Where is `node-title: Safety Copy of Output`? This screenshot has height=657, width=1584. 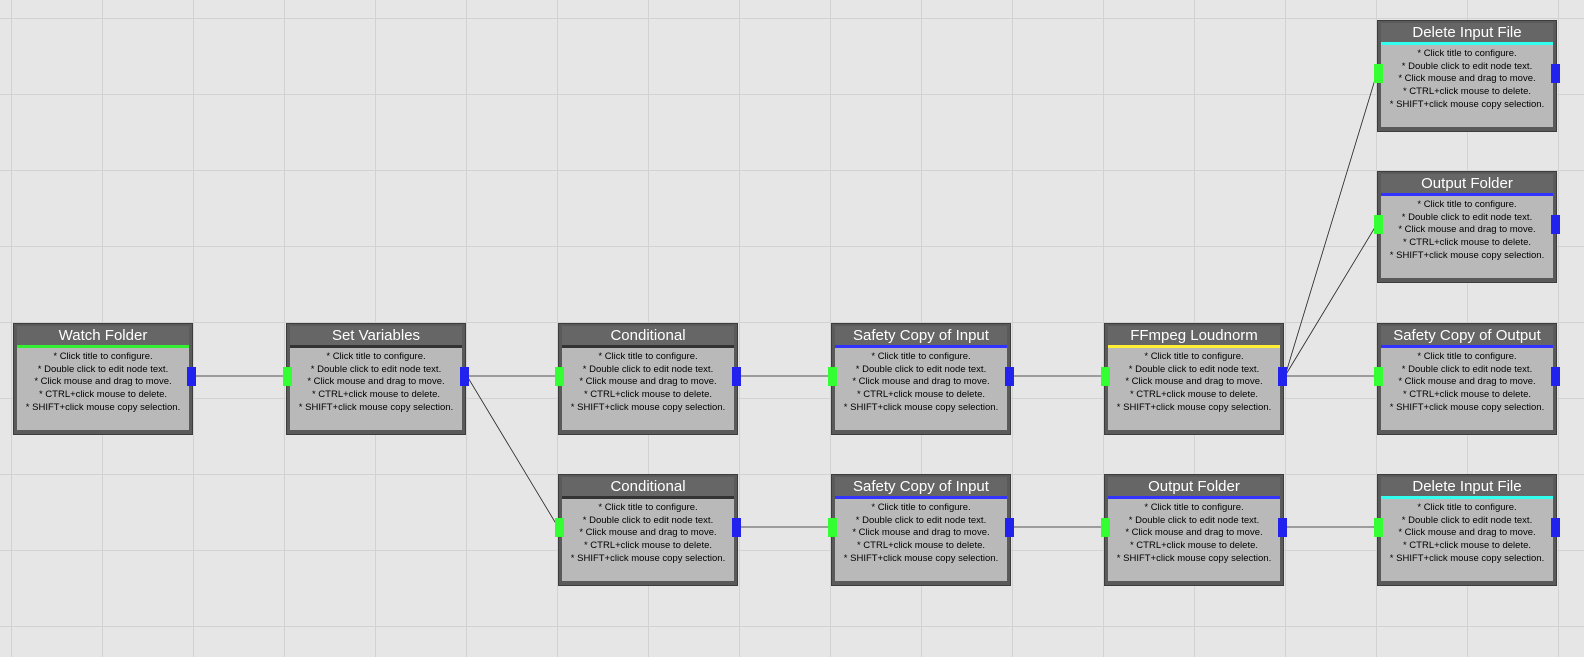
node-title: Safety Copy of Output is located at coordinates (1467, 335).